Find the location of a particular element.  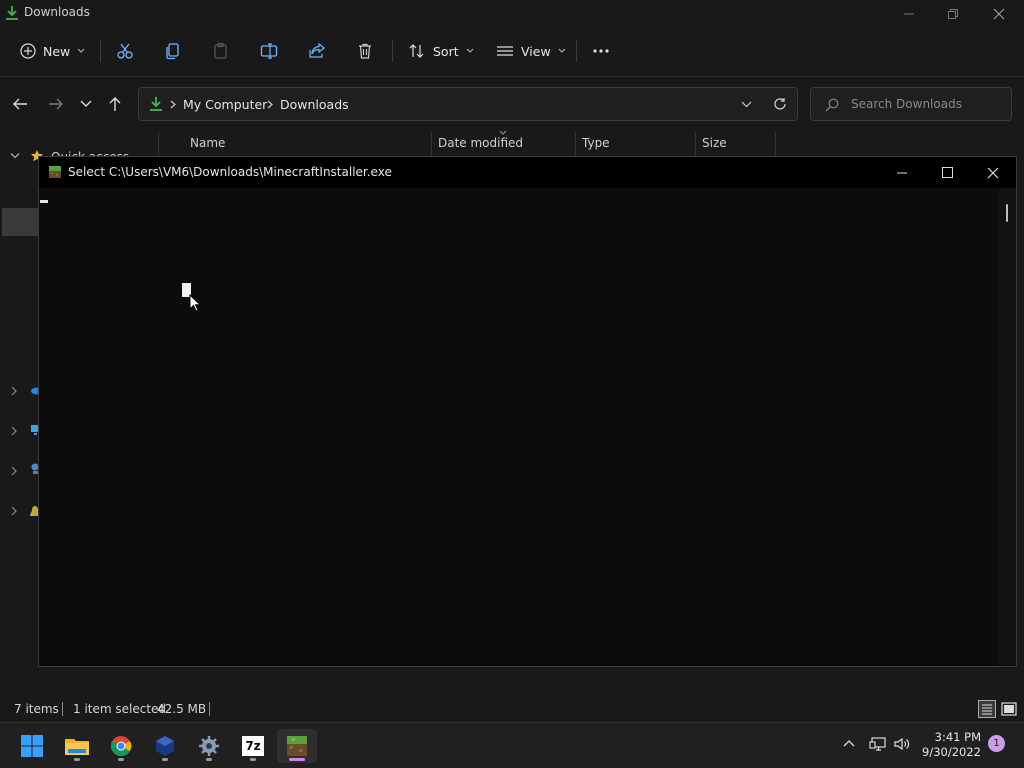

chrome-icon is located at coordinates (121, 746).